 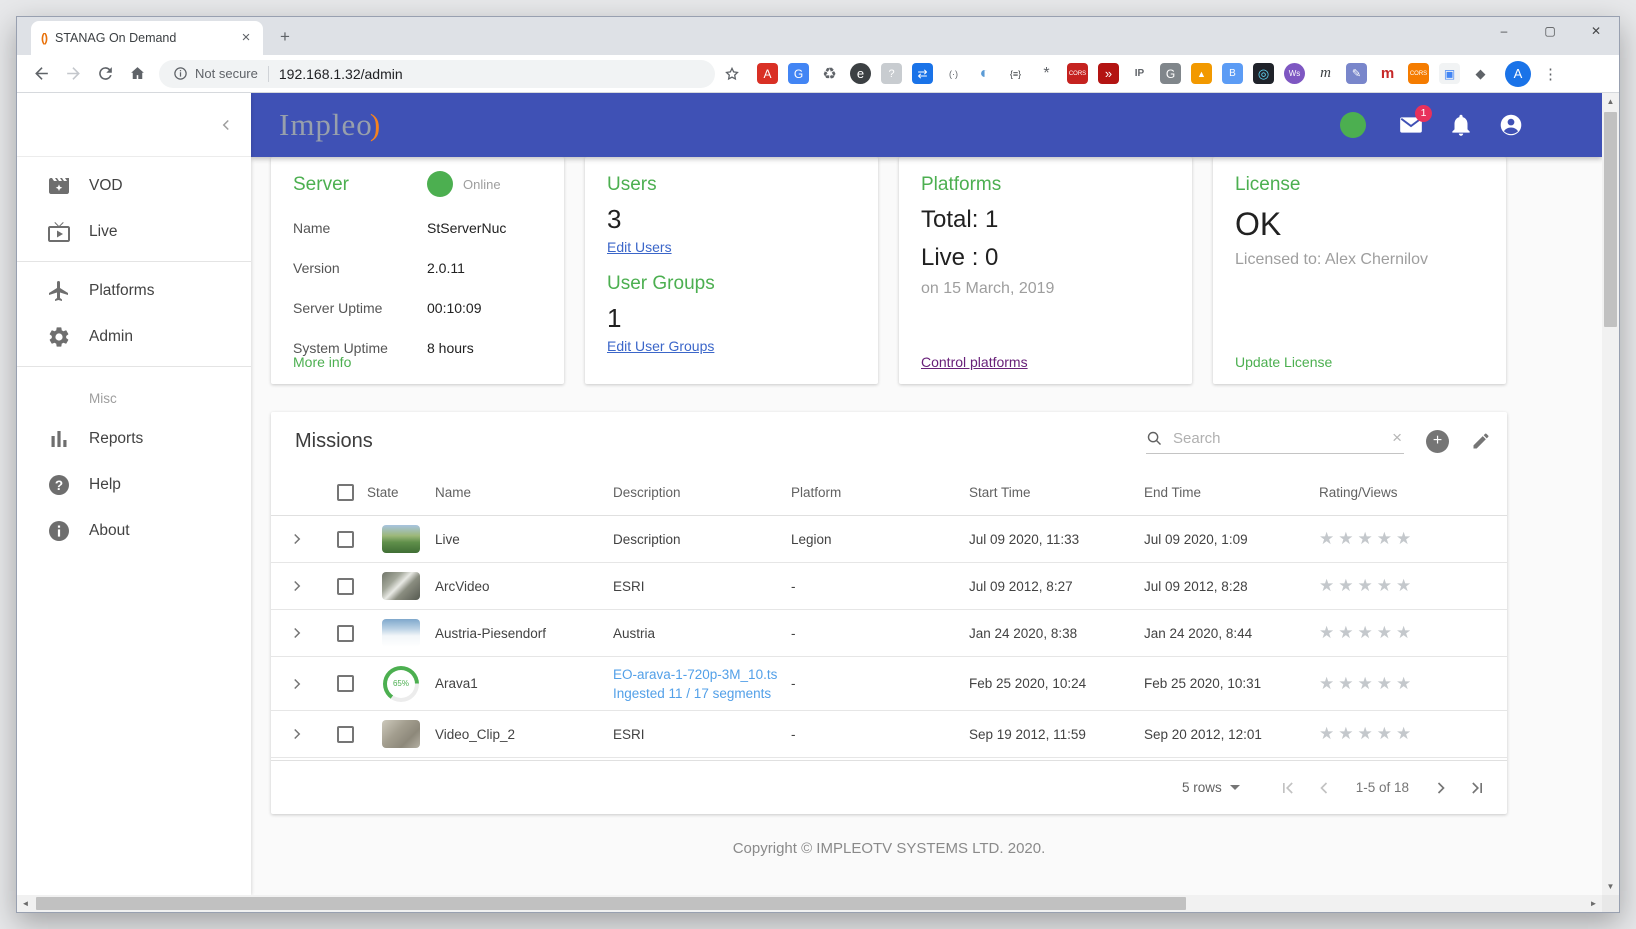 What do you see at coordinates (891, 73) in the screenshot?
I see `screen-capture-icon: ?` at bounding box center [891, 73].